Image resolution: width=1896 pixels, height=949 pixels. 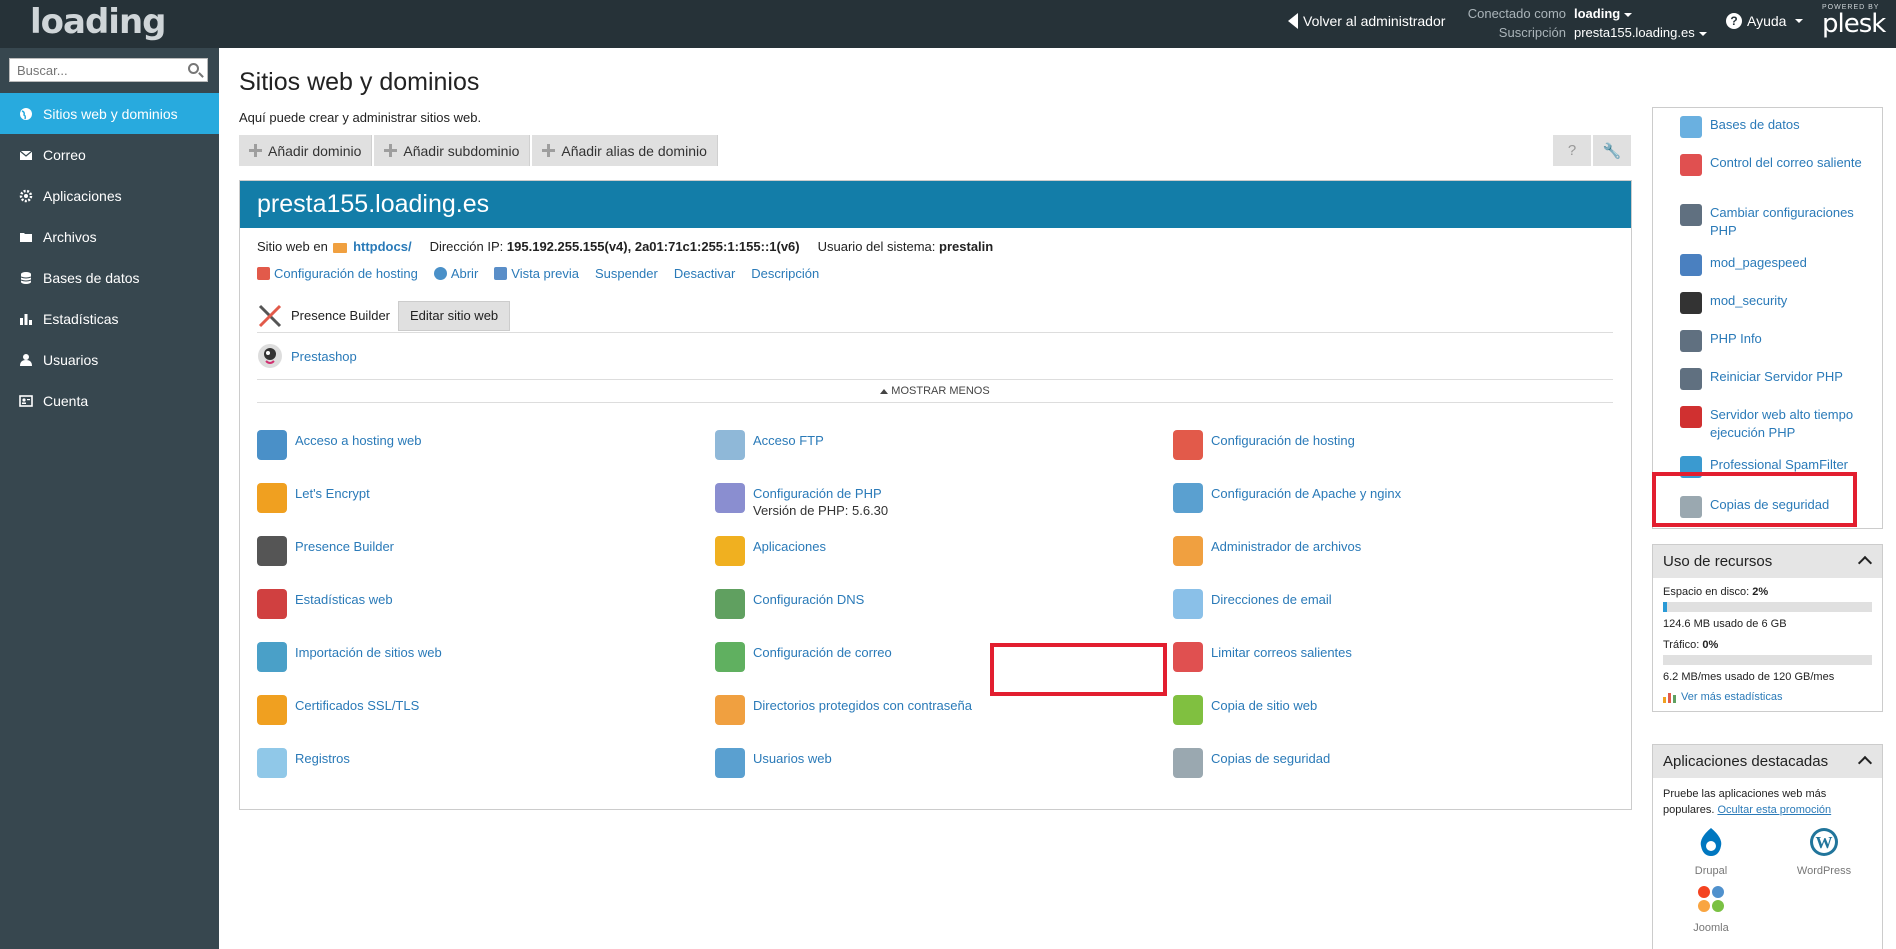 I want to click on sidebar-item-users: Usuarios, so click(x=109, y=359).